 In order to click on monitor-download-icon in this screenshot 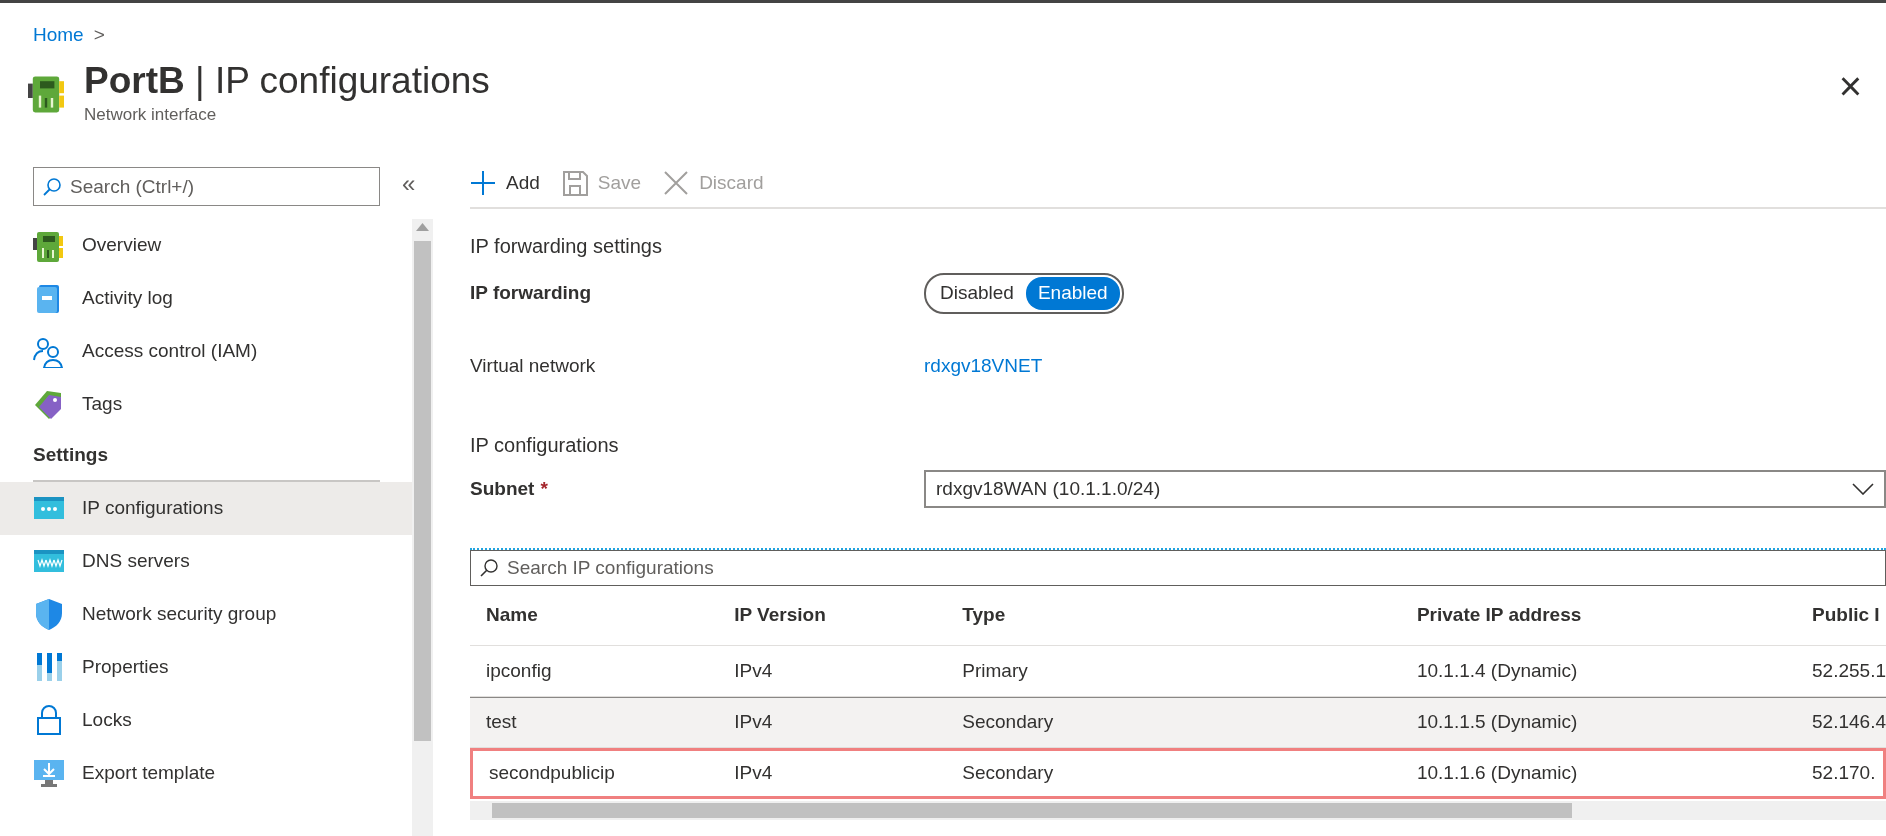, I will do `click(49, 773)`.